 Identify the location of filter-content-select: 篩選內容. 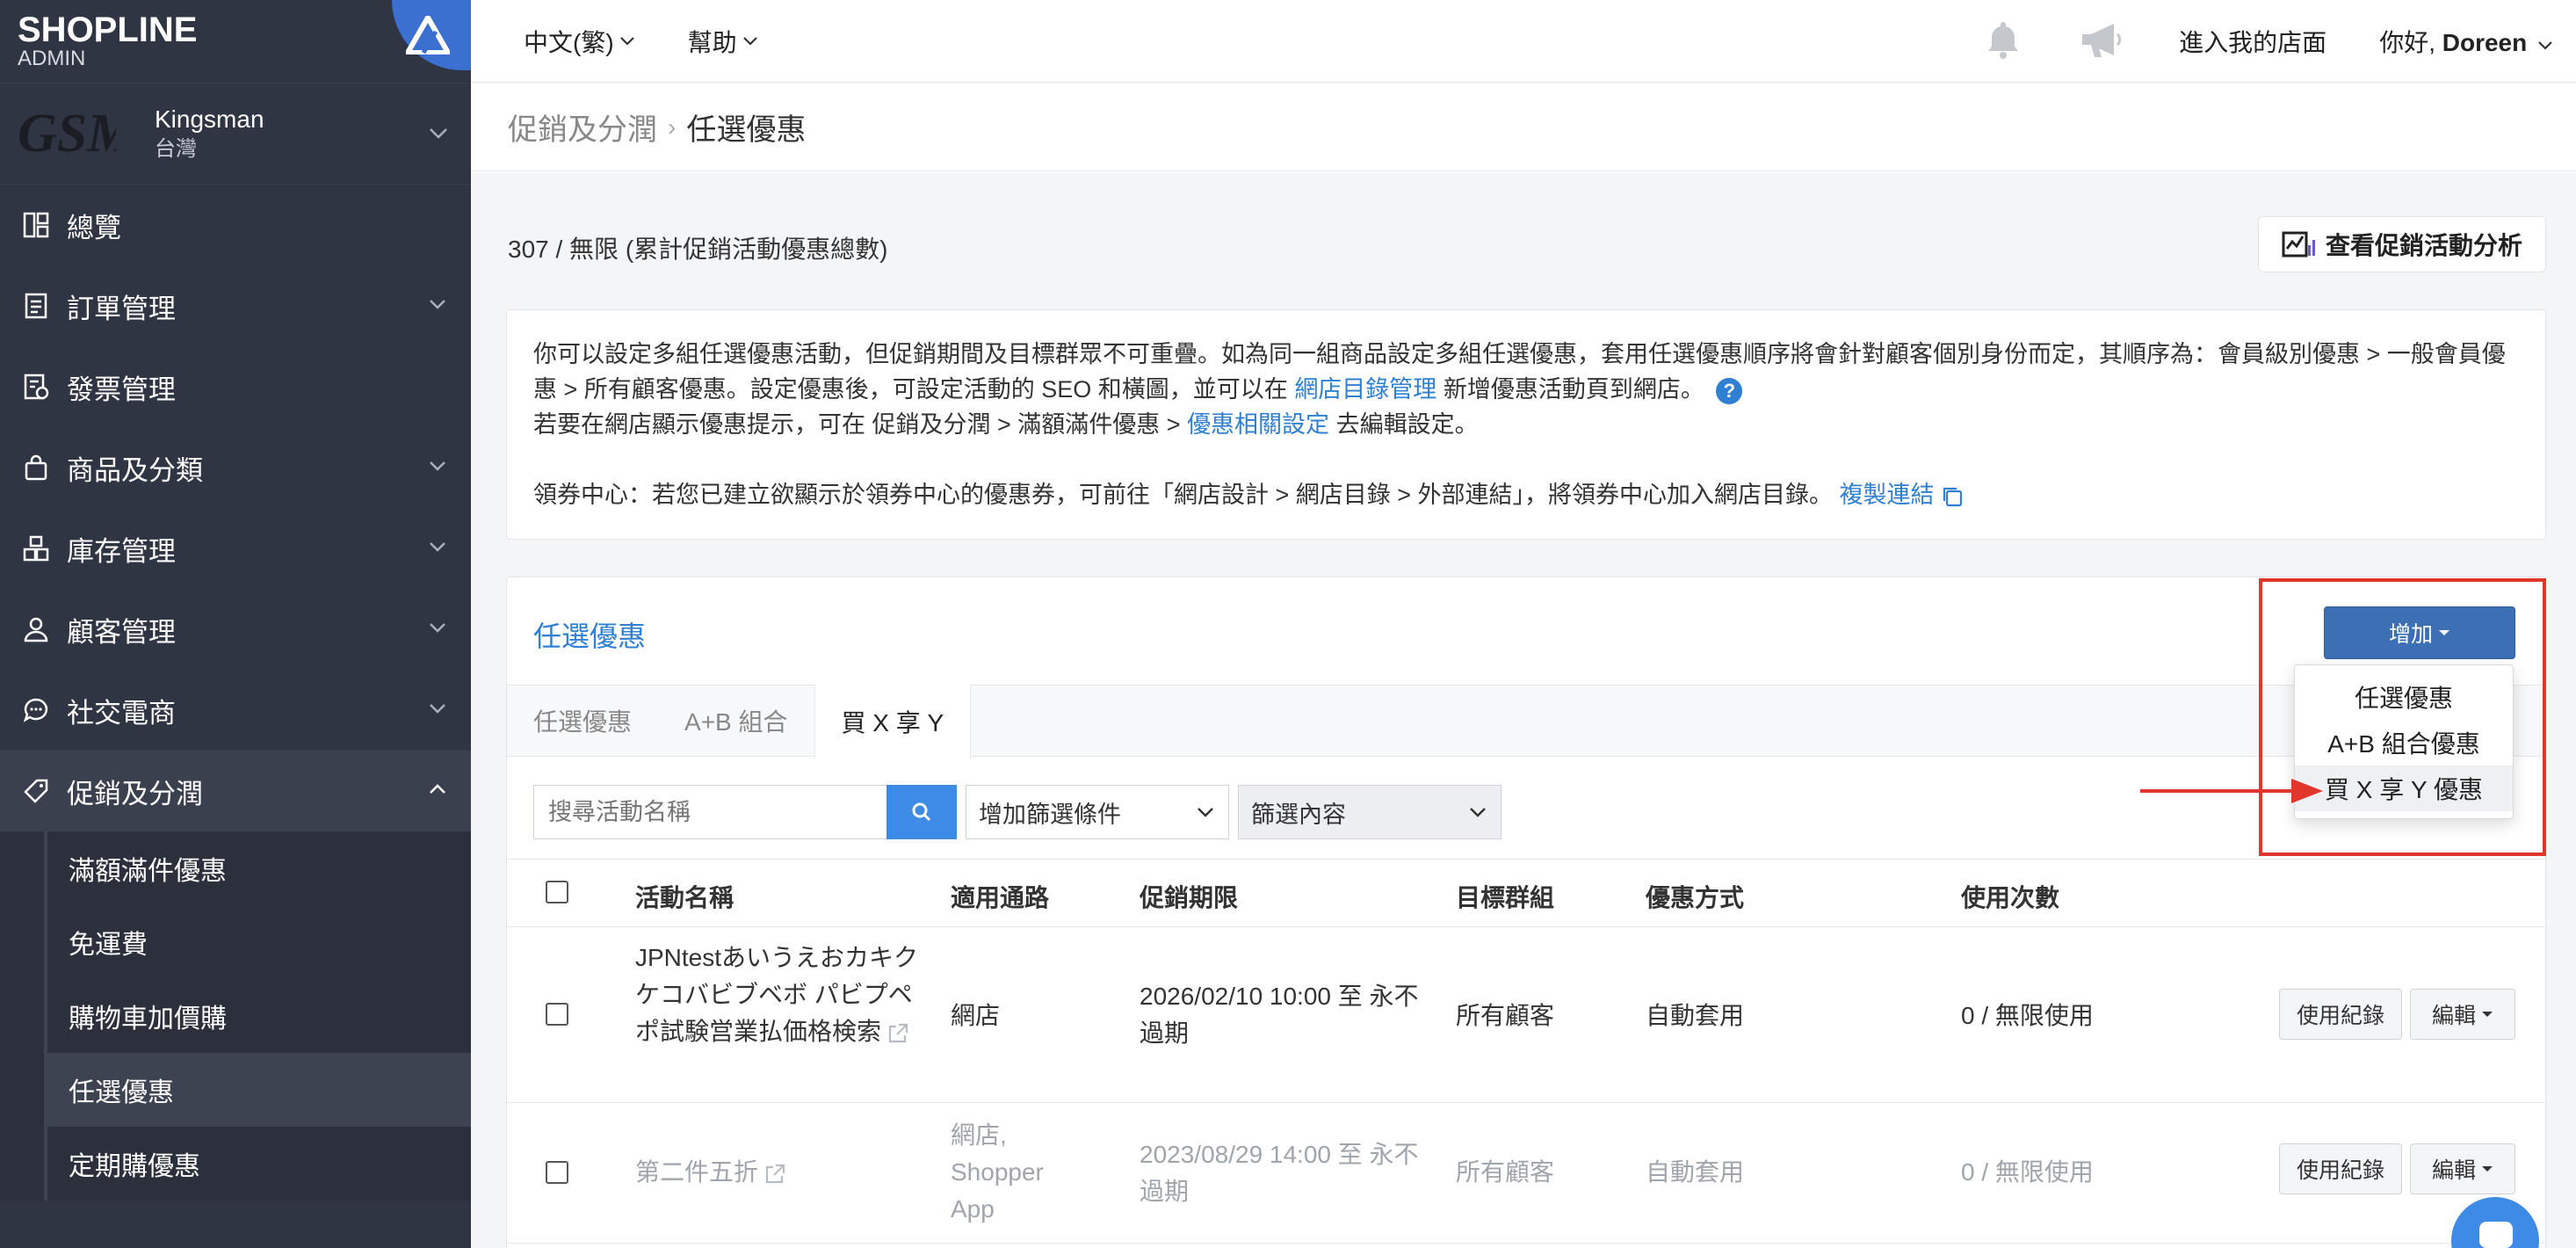
(1369, 812).